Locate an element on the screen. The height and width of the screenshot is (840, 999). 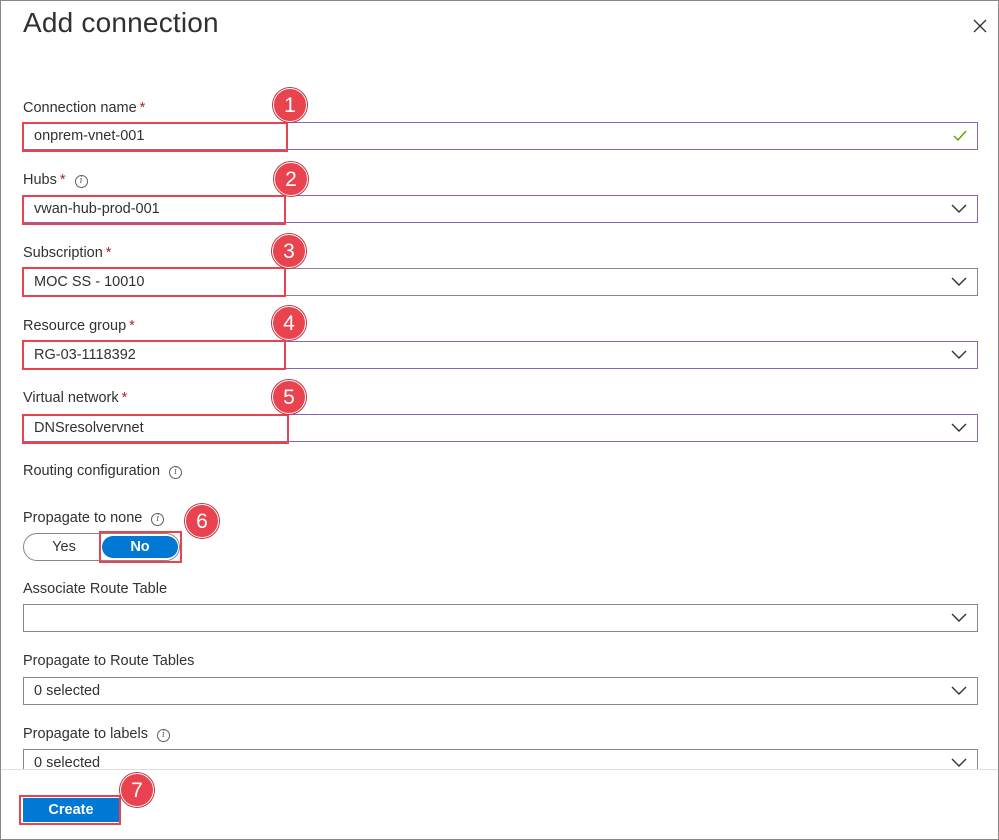
valid-check-icon is located at coordinates (960, 136).